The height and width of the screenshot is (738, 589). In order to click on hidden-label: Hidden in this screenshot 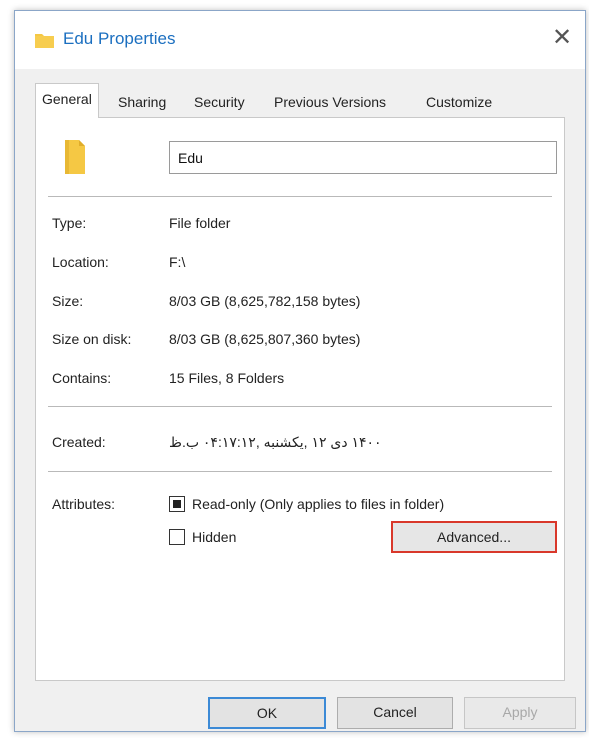, I will do `click(214, 537)`.